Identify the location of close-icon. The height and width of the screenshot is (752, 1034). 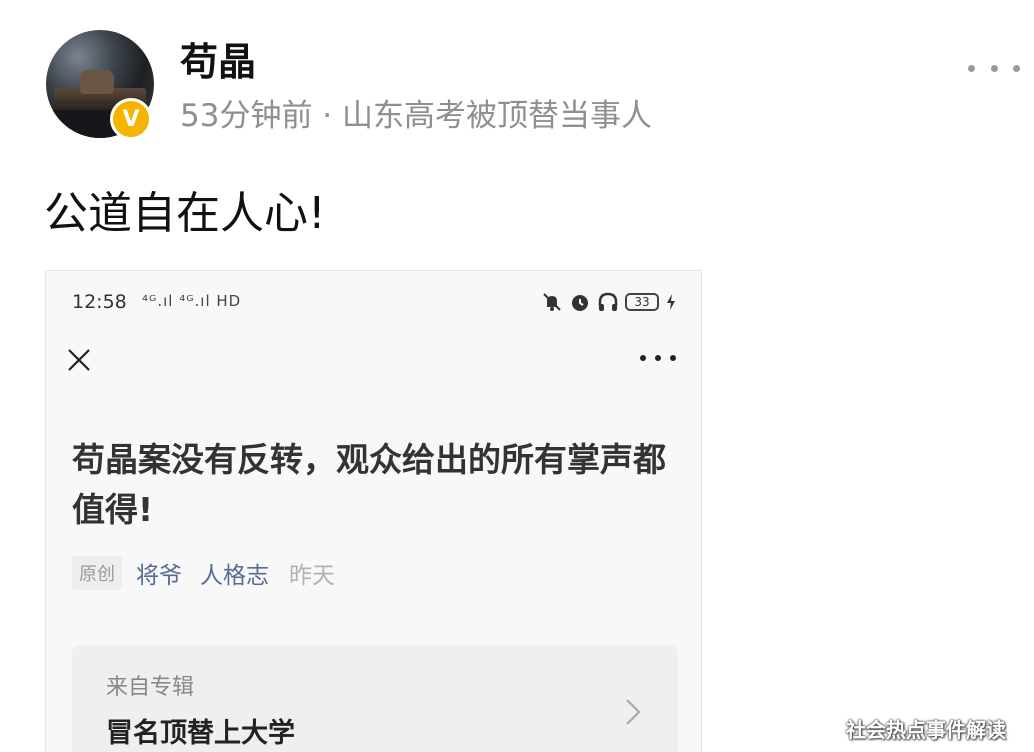
(79, 360).